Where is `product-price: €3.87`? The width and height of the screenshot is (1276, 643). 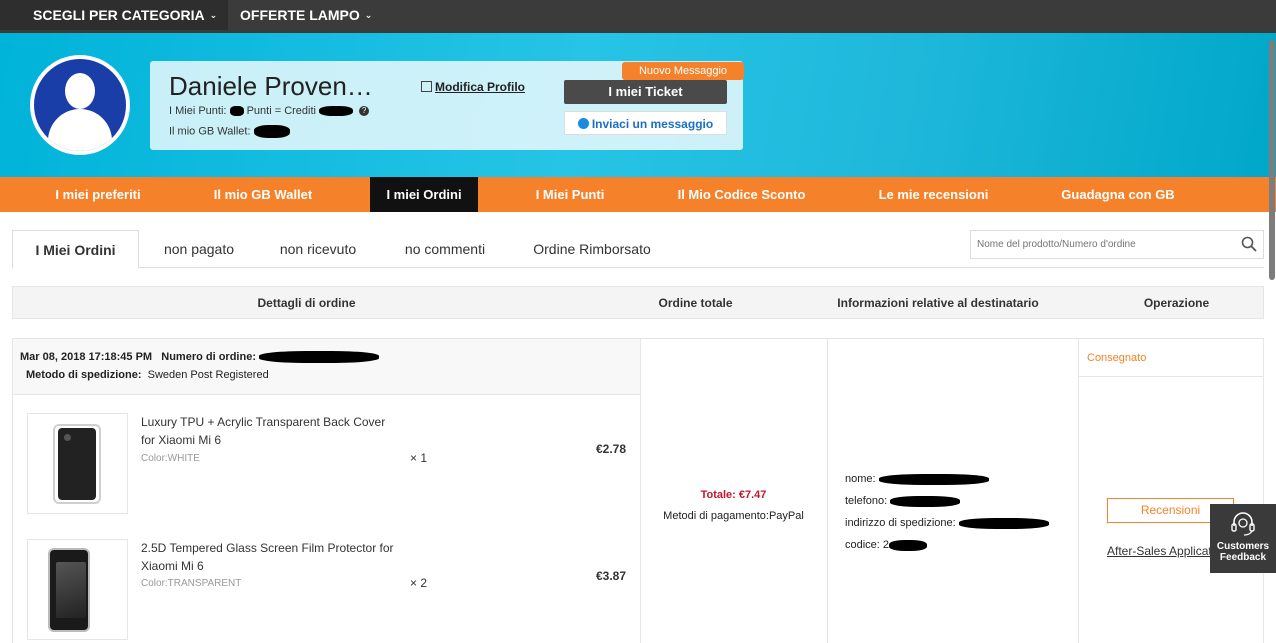
product-price: €3.87 is located at coordinates (610, 576).